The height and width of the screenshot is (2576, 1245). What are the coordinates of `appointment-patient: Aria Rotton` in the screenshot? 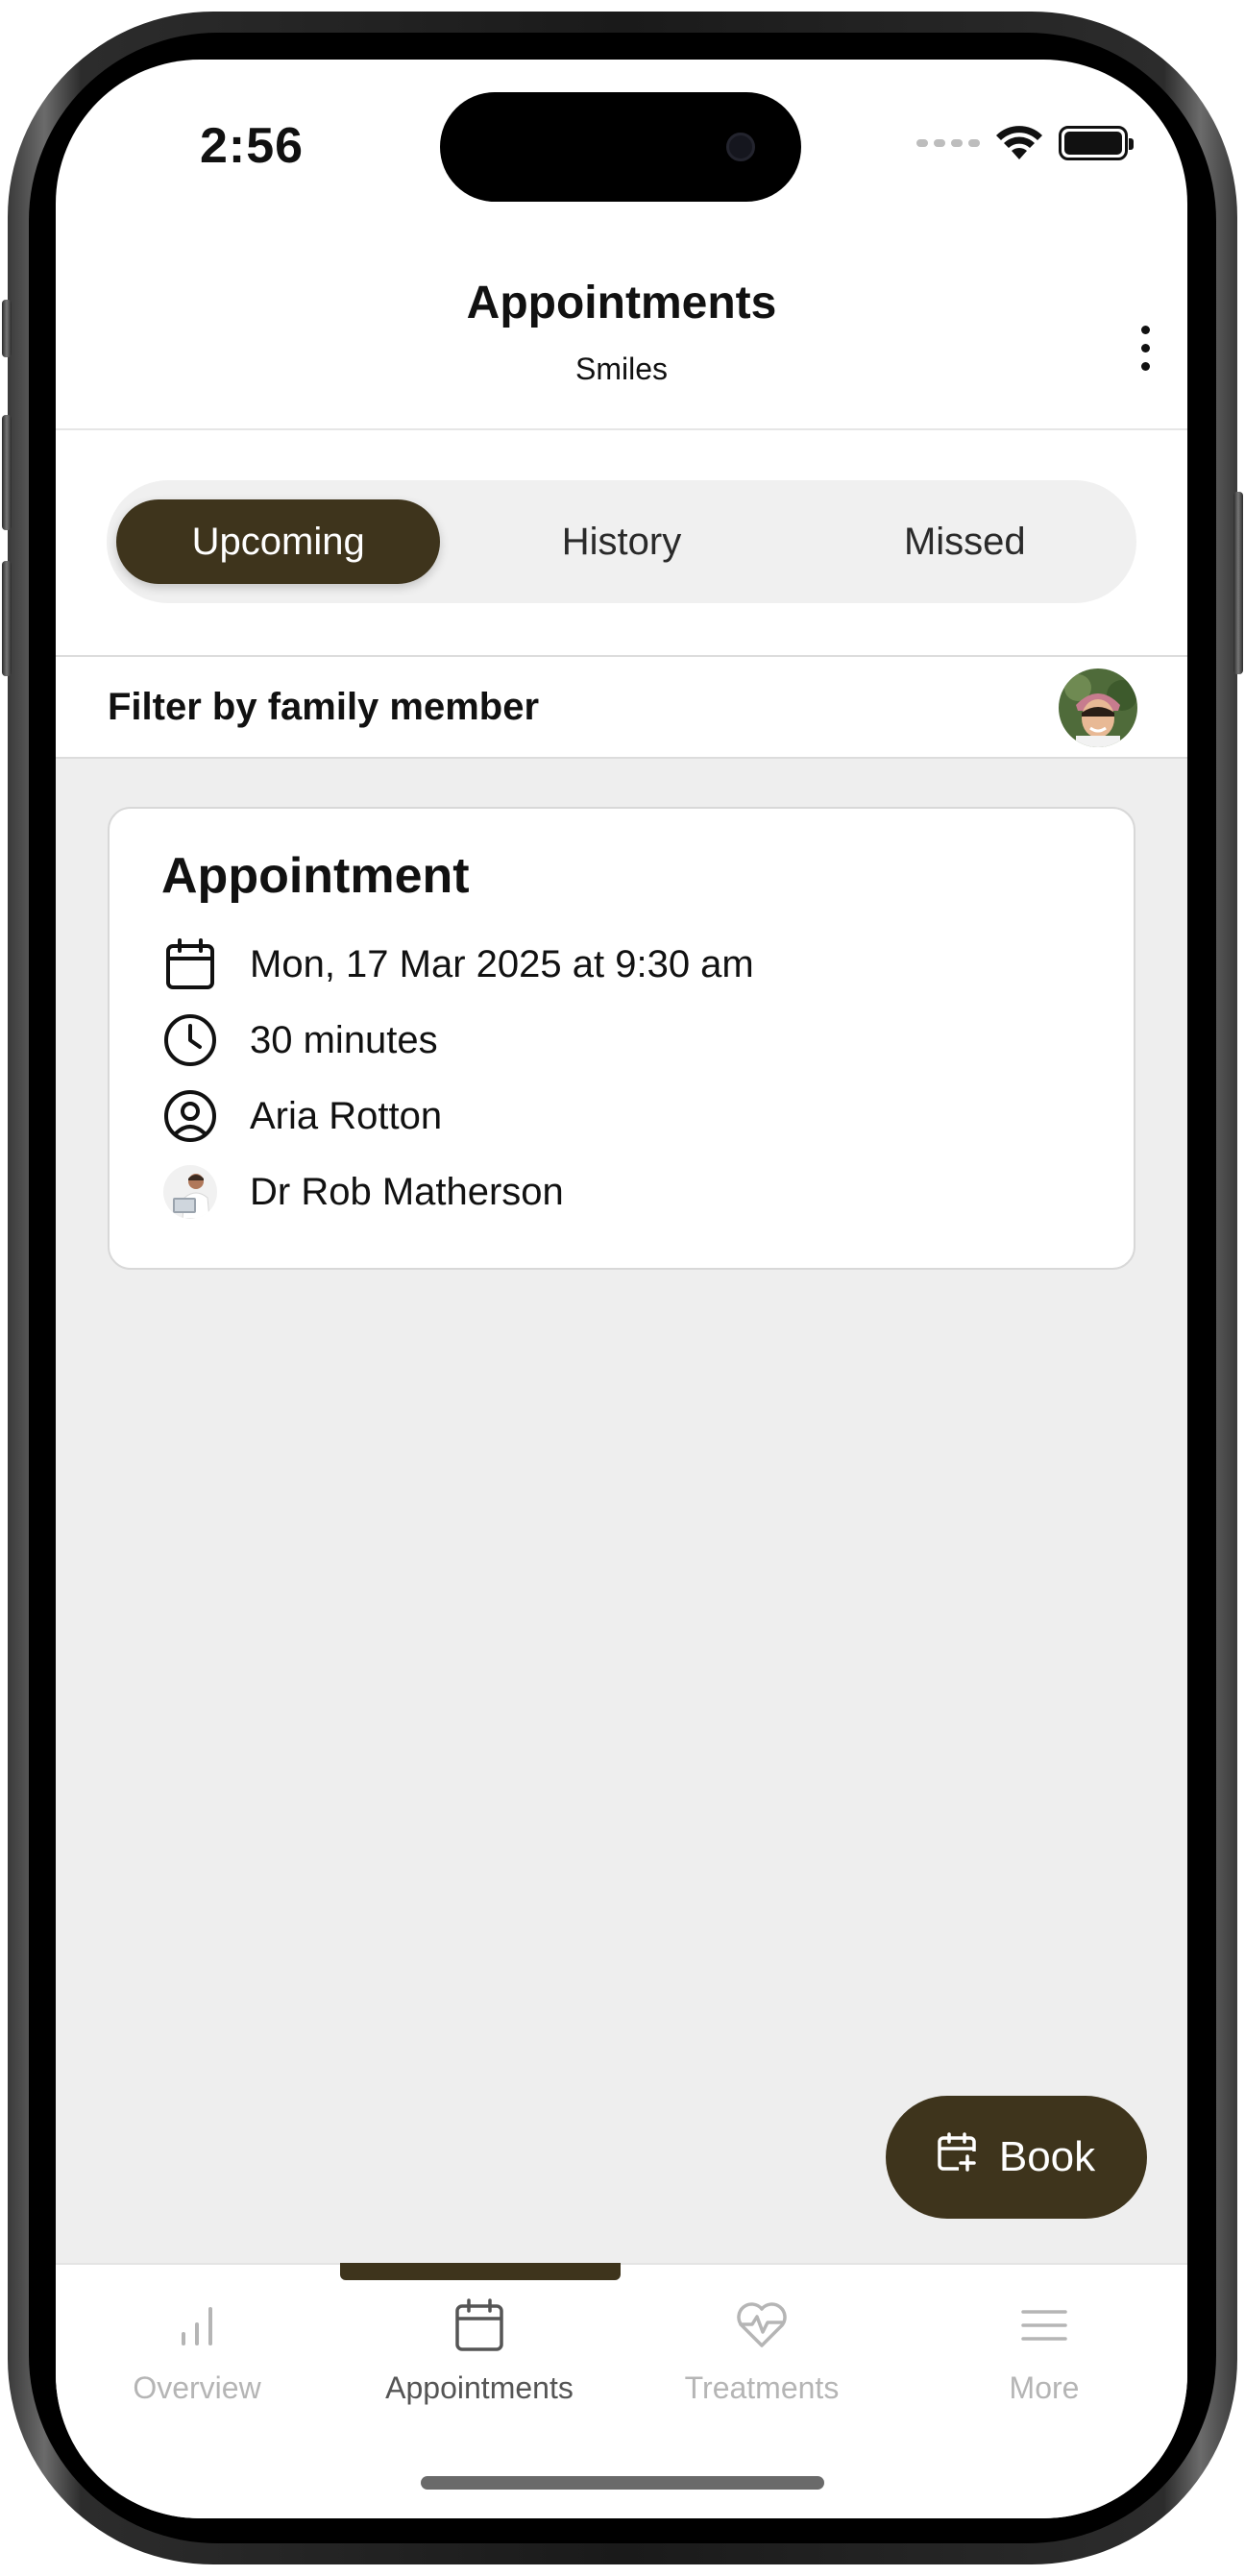 It's located at (346, 1115).